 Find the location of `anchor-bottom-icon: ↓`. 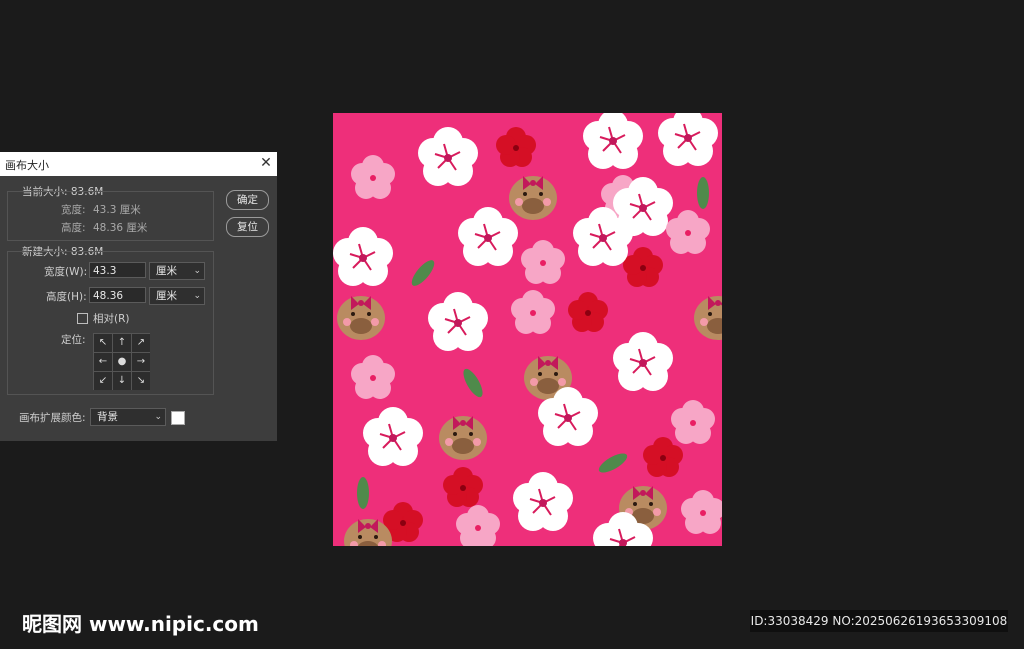

anchor-bottom-icon: ↓ is located at coordinates (122, 381).